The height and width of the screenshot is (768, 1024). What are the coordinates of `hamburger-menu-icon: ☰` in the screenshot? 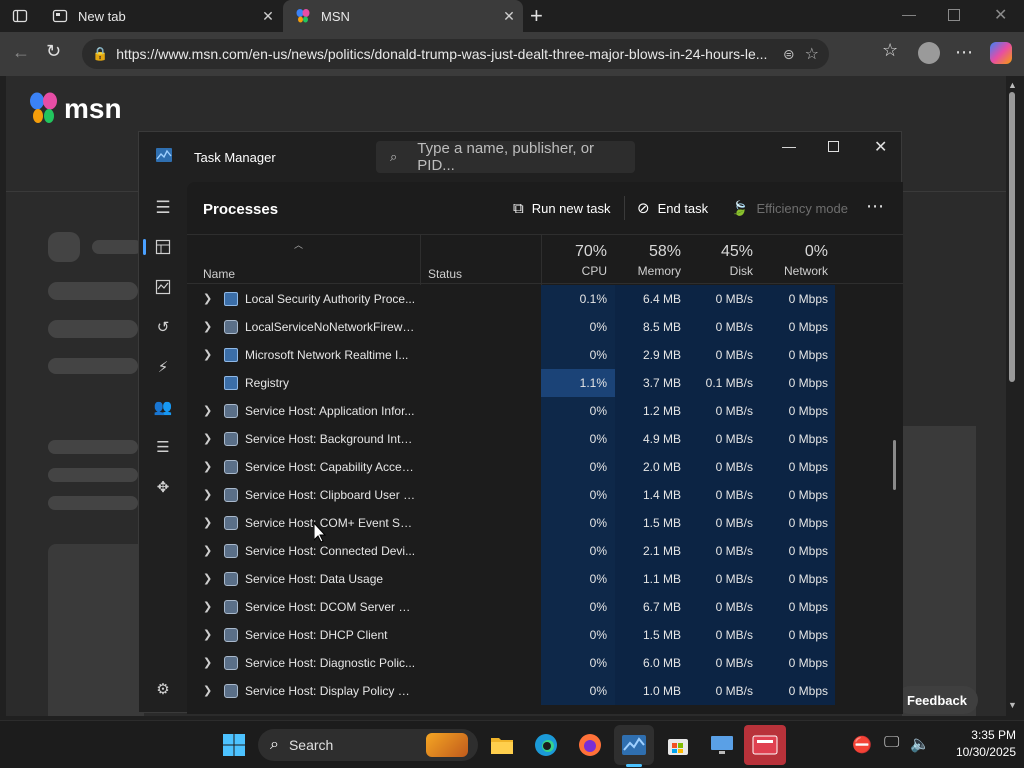 It's located at (163, 208).